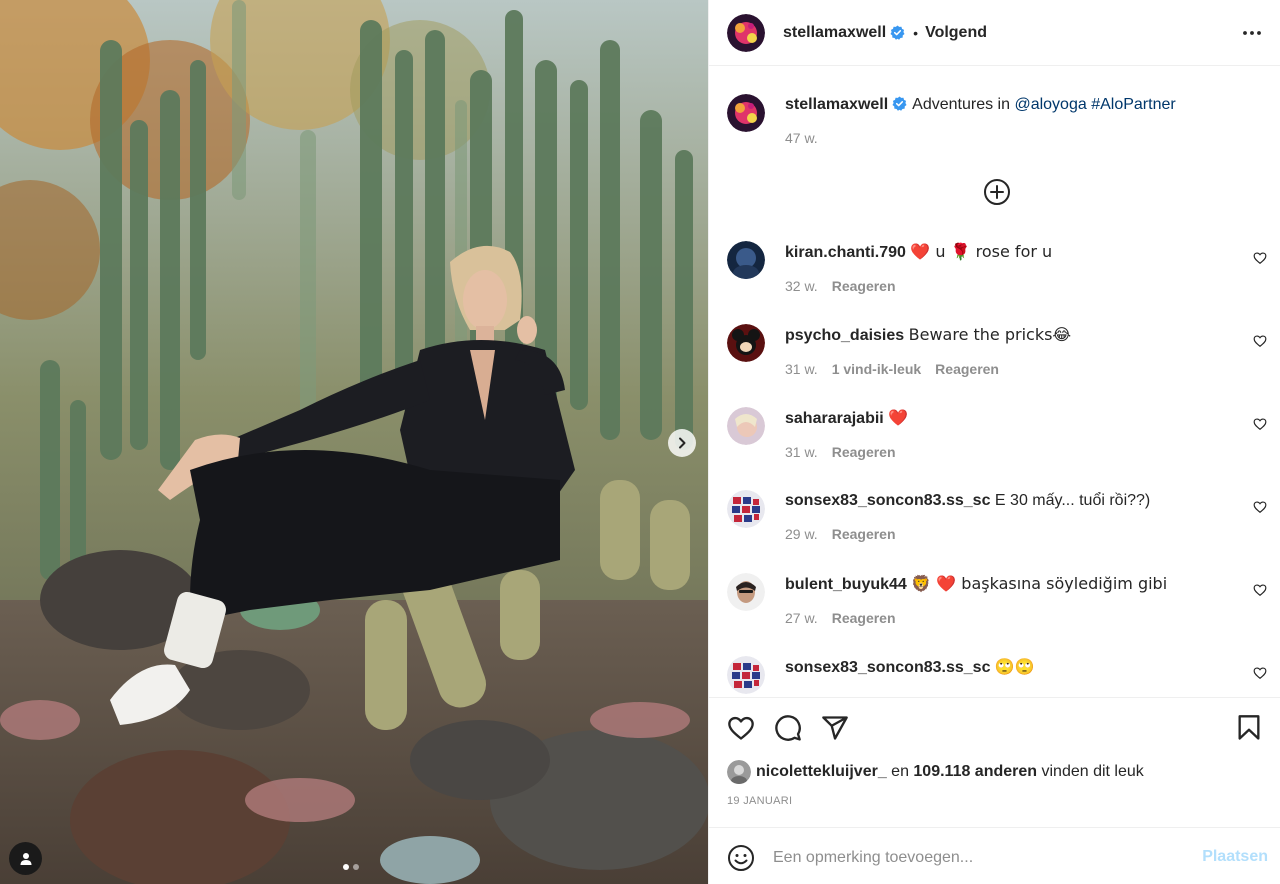 The height and width of the screenshot is (884, 1280). I want to click on carousel-dot-active, so click(346, 867).